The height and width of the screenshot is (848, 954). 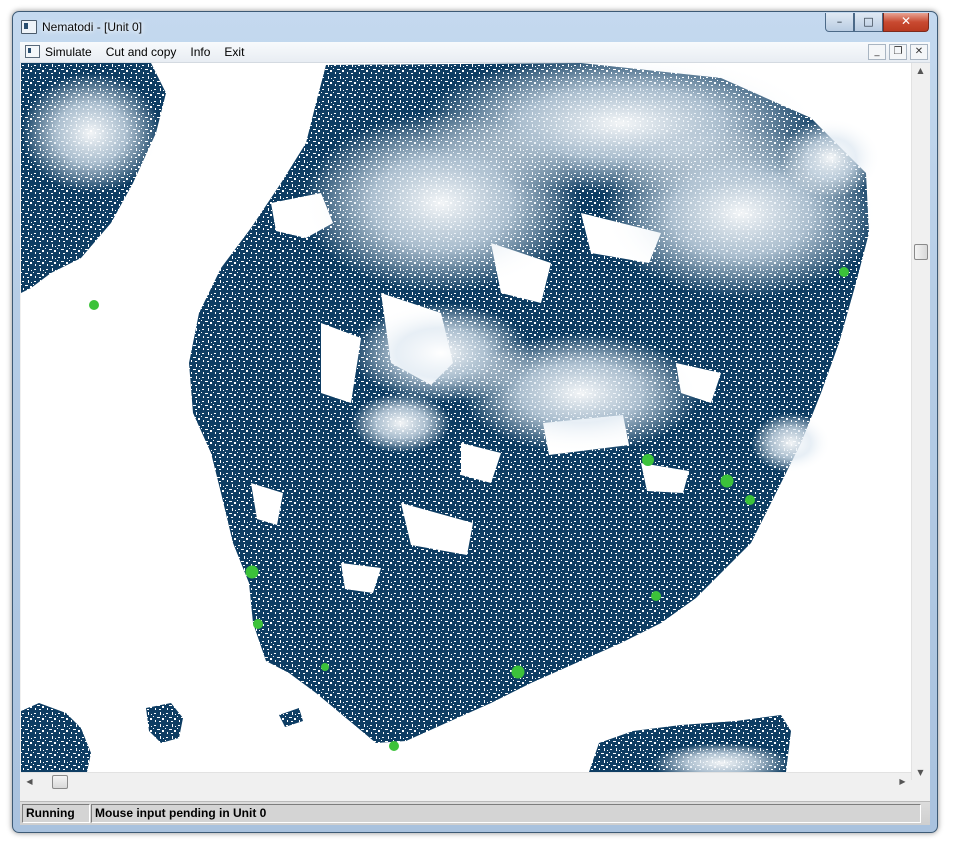 I want to click on vertical-scroll-thumb, so click(x=921, y=252).